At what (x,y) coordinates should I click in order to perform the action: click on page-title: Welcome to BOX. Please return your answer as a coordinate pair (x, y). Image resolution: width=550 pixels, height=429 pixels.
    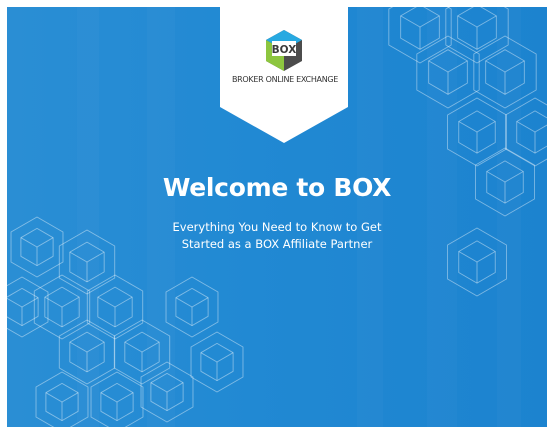
    Looking at the image, I should click on (277, 187).